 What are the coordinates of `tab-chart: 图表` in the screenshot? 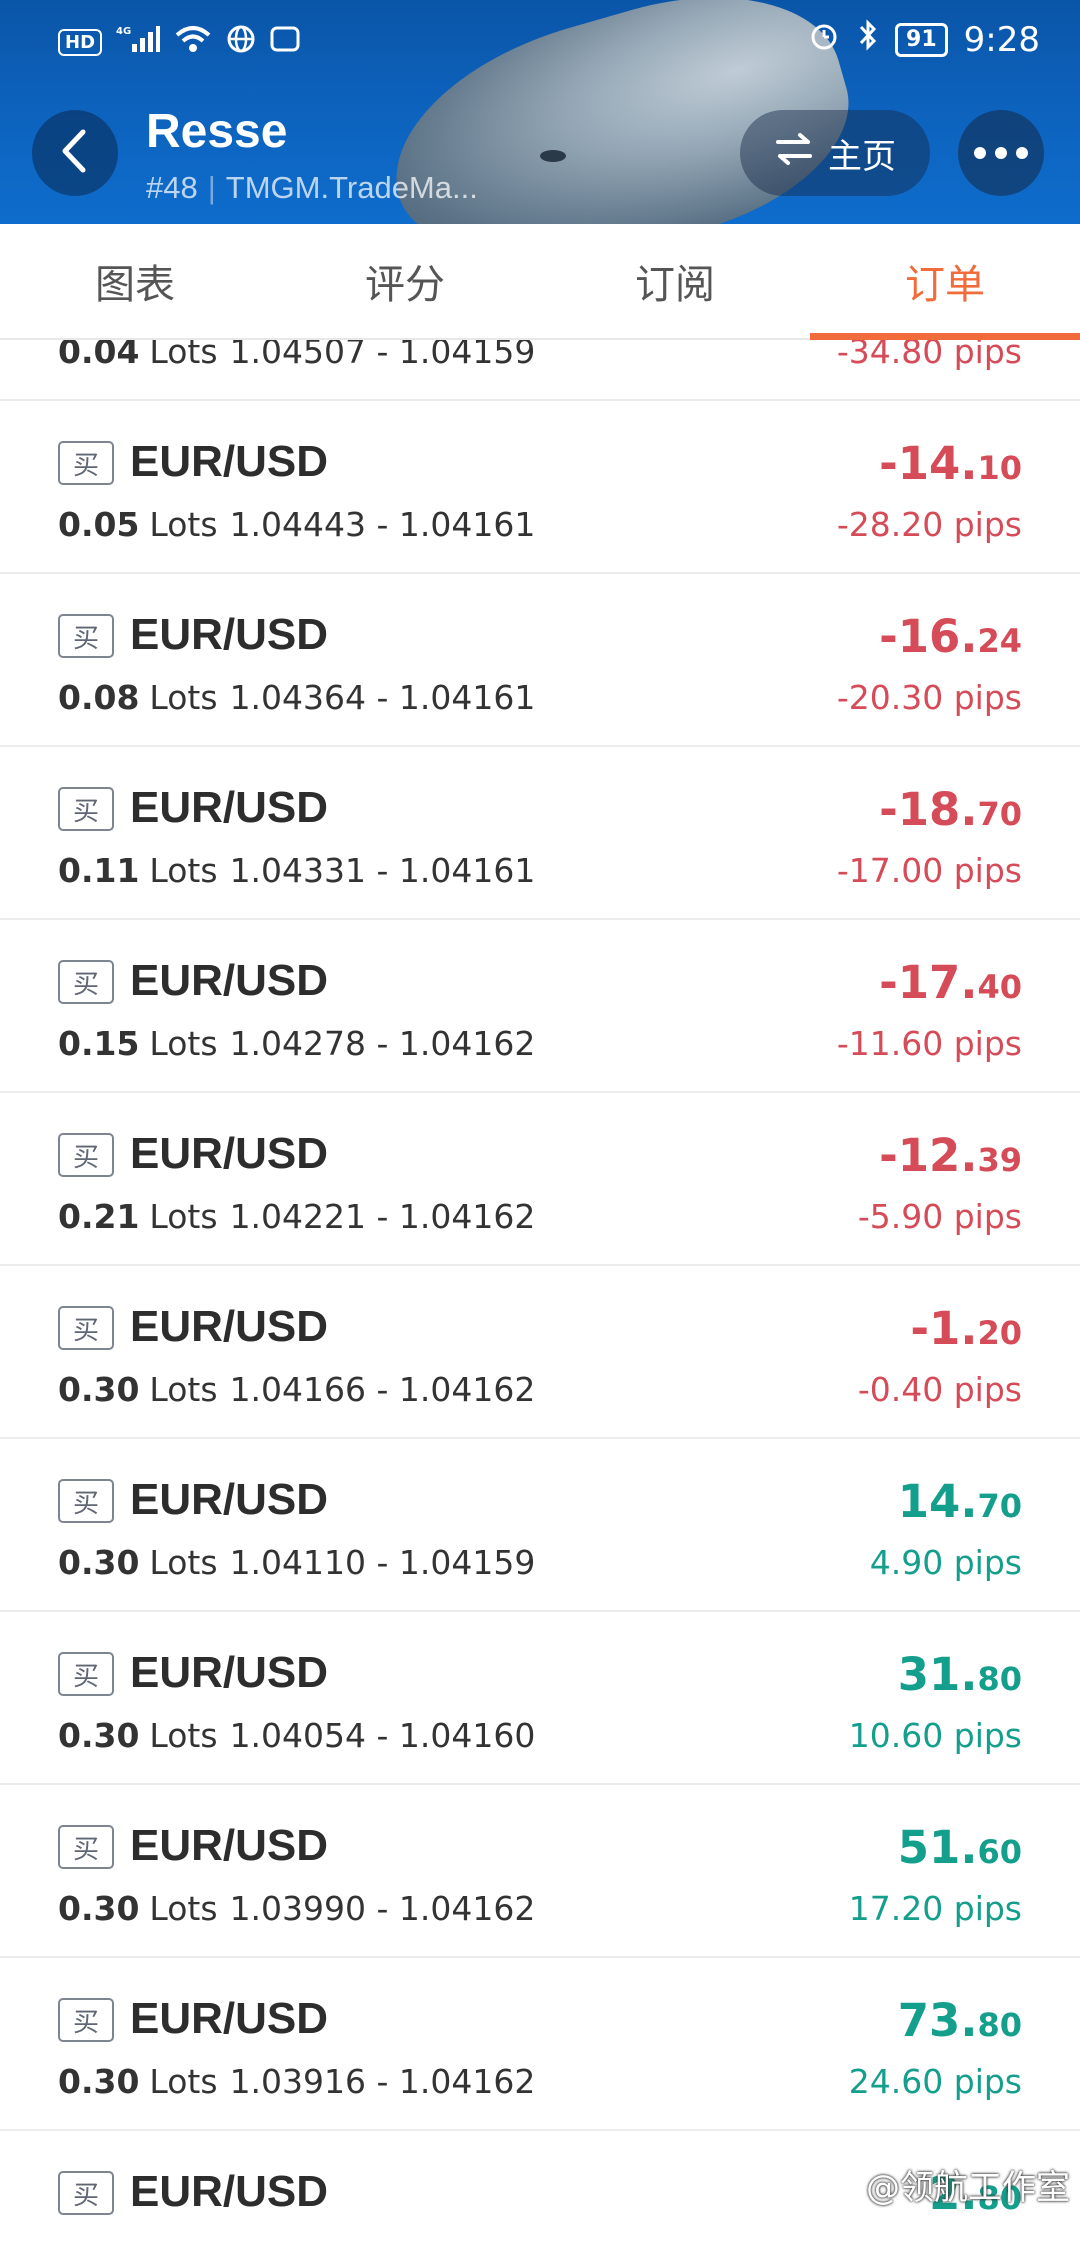 It's located at (135, 281).